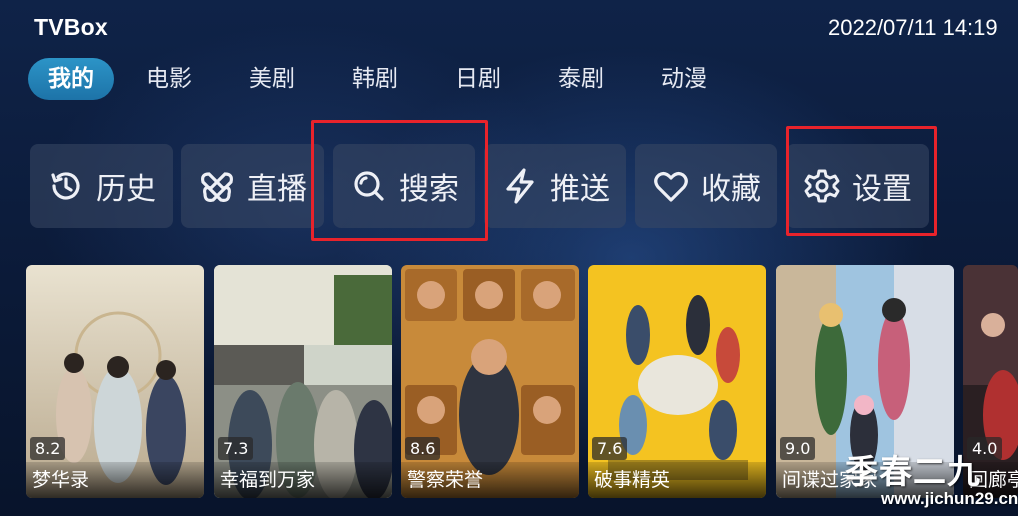 This screenshot has height=516, width=1018. I want to click on favorites-button: 收藏, so click(706, 186).